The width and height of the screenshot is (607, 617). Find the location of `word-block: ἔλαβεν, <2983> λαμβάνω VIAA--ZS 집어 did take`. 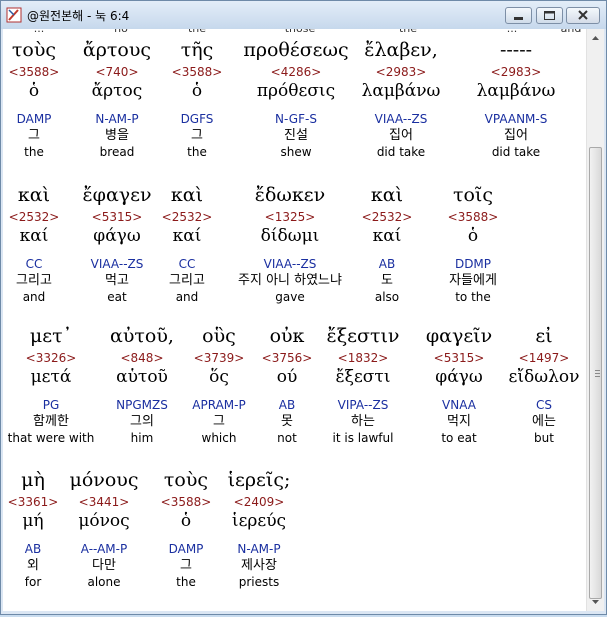

word-block: ἔλαβεν, <2983> λαμβάνω VIAA--ZS 집어 did take is located at coordinates (401, 99).